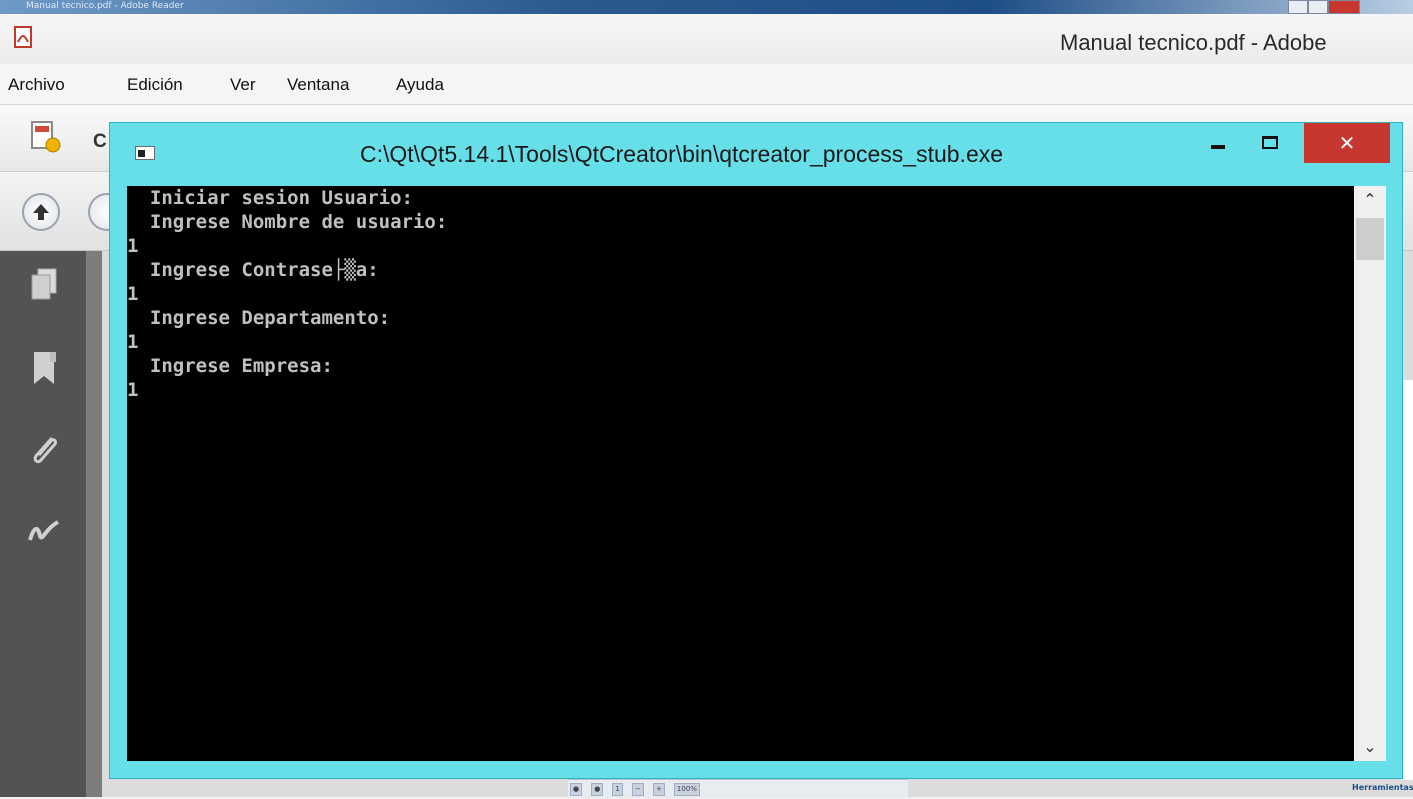  Describe the element at coordinates (1318, 7) in the screenshot. I see `bg-maximize-icon` at that location.